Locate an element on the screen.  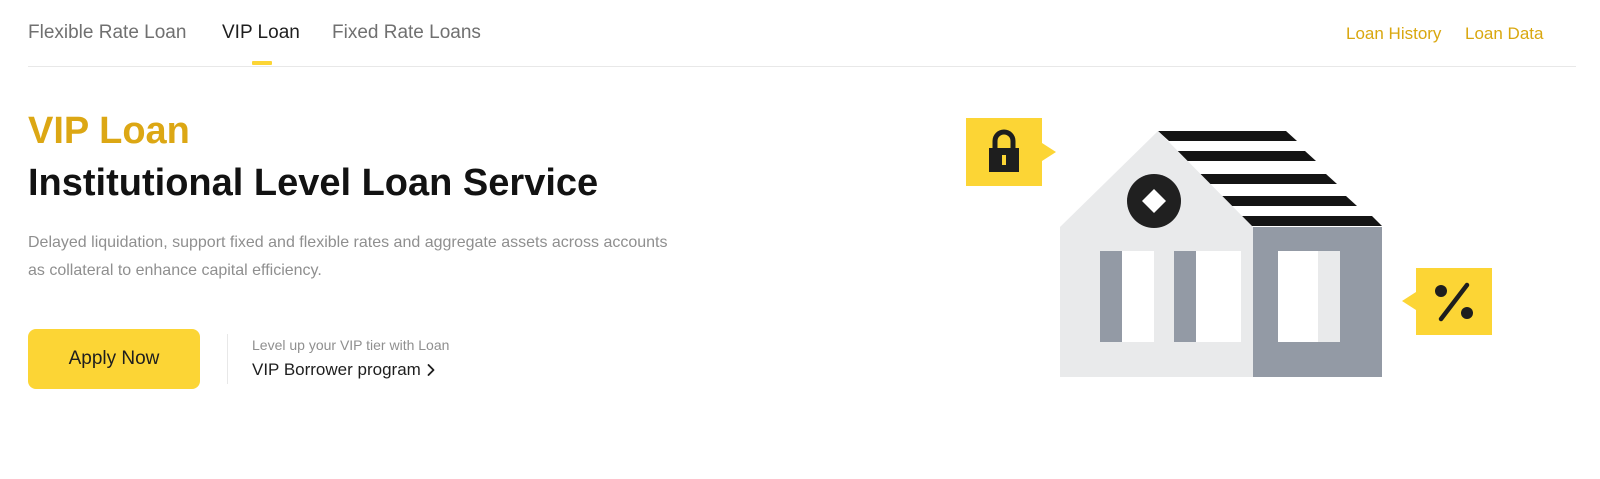
lock-icon is located at coordinates (1011, 152).